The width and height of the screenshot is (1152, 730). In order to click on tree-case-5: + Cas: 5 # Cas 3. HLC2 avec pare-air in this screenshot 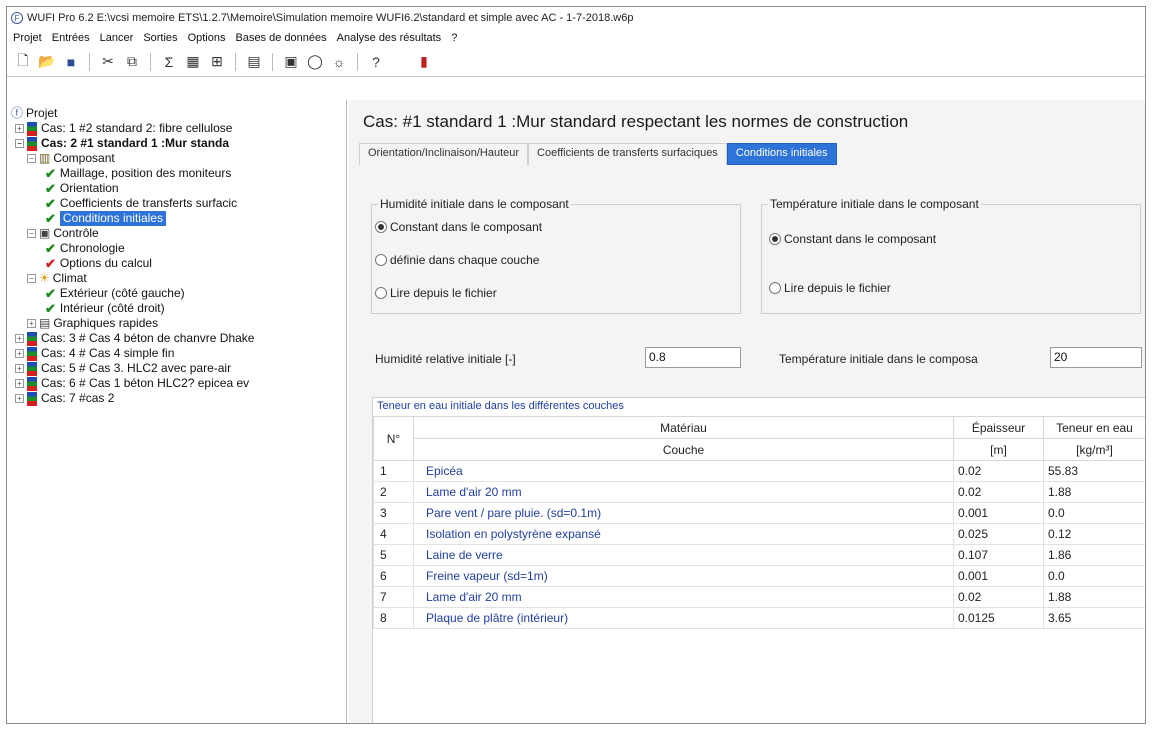, I will do `click(176, 368)`.